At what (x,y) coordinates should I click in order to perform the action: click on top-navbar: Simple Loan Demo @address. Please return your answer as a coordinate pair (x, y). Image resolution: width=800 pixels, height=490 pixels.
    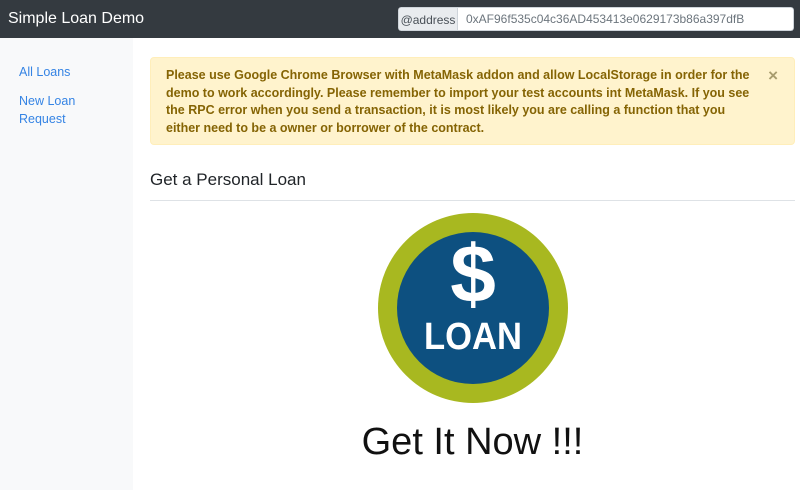
    Looking at the image, I should click on (400, 19).